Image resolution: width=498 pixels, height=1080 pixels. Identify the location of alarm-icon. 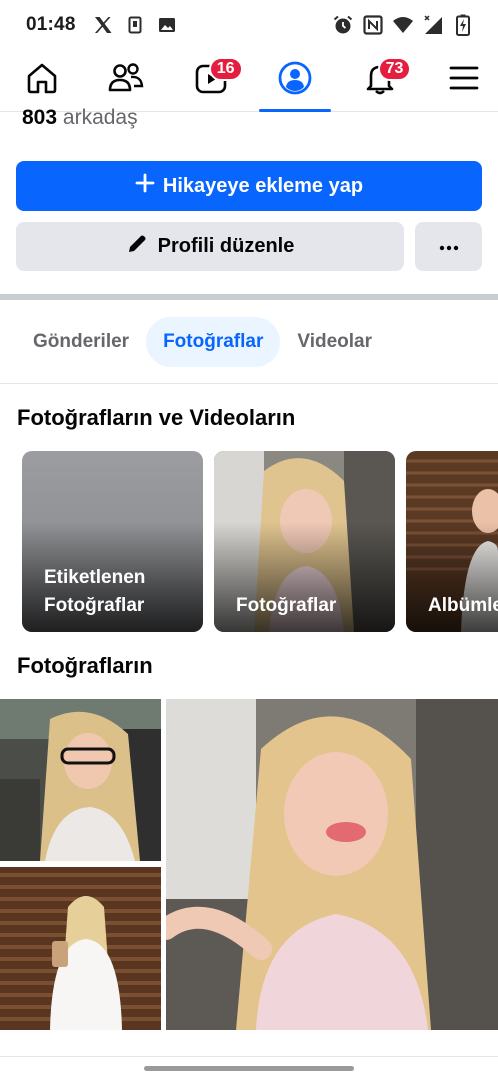
(343, 25).